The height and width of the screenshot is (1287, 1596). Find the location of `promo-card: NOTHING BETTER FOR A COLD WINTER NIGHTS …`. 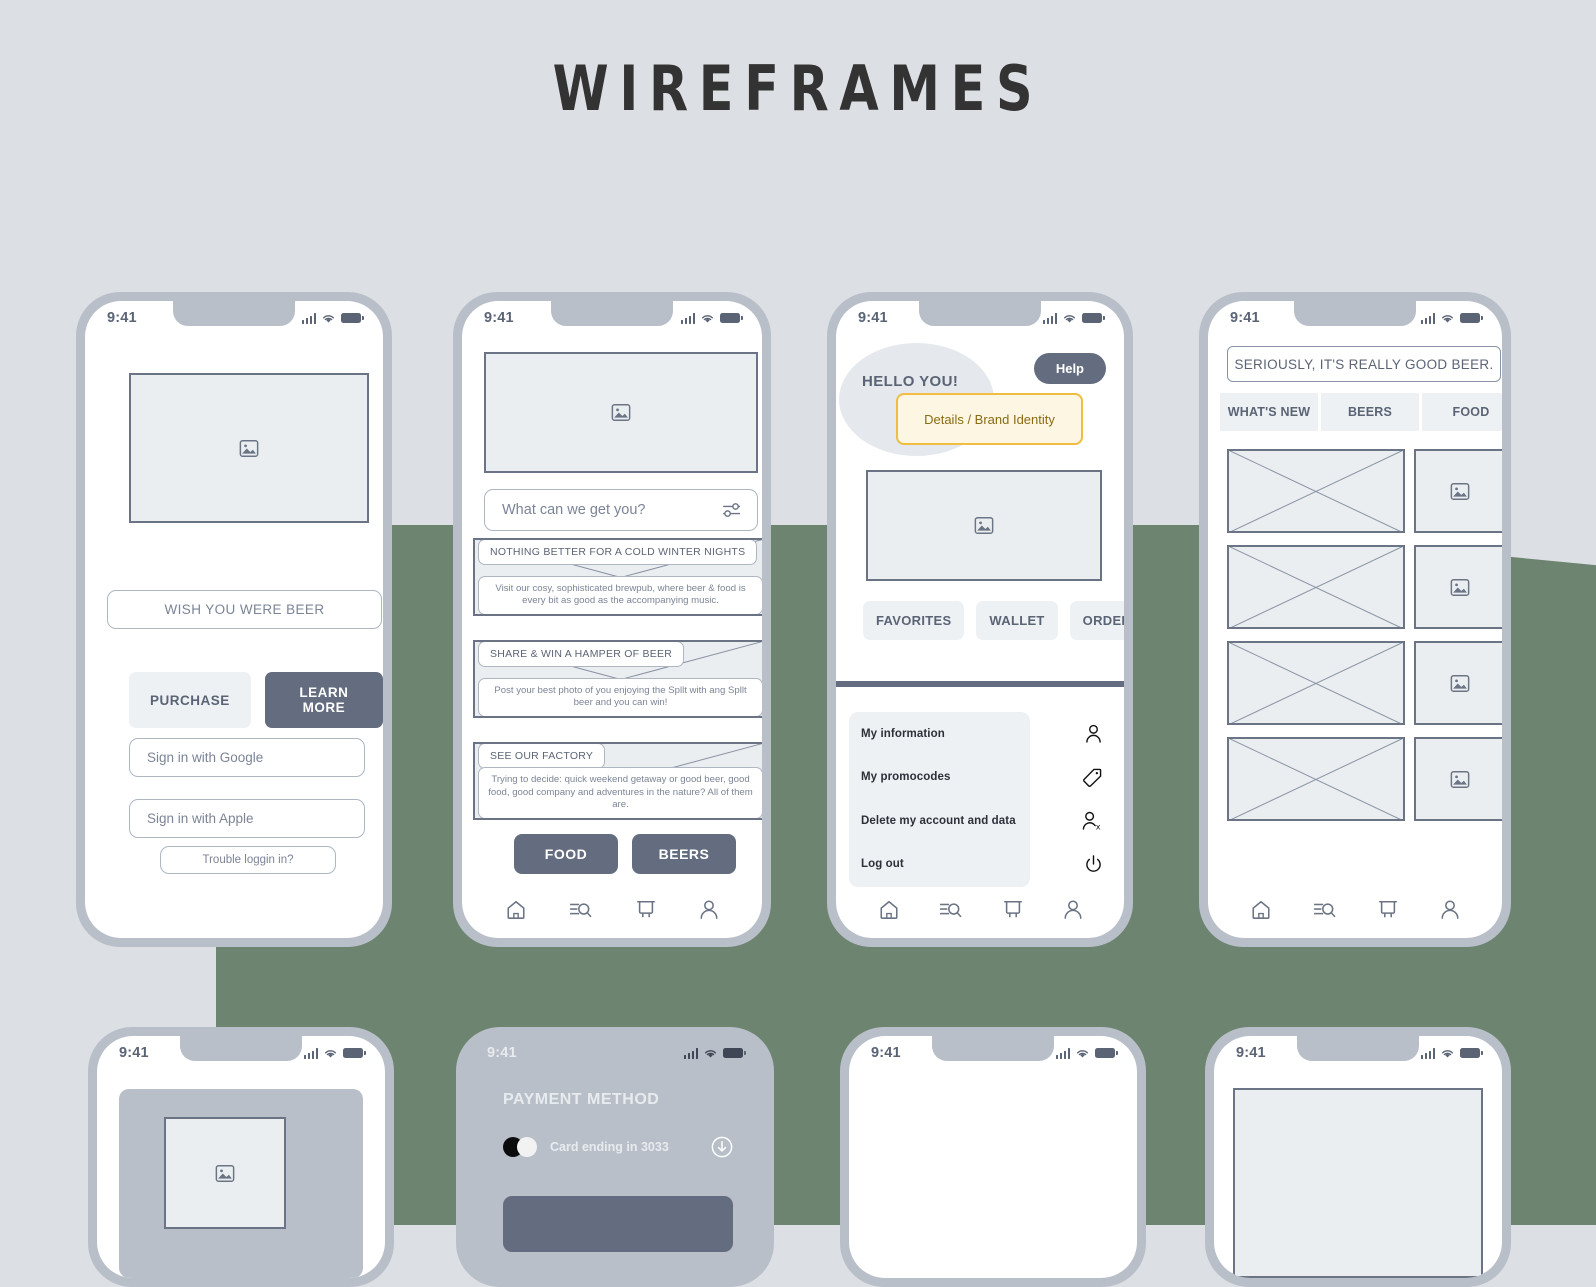

promo-card: NOTHING BETTER FOR A COLD WINTER NIGHTS … is located at coordinates (617, 577).